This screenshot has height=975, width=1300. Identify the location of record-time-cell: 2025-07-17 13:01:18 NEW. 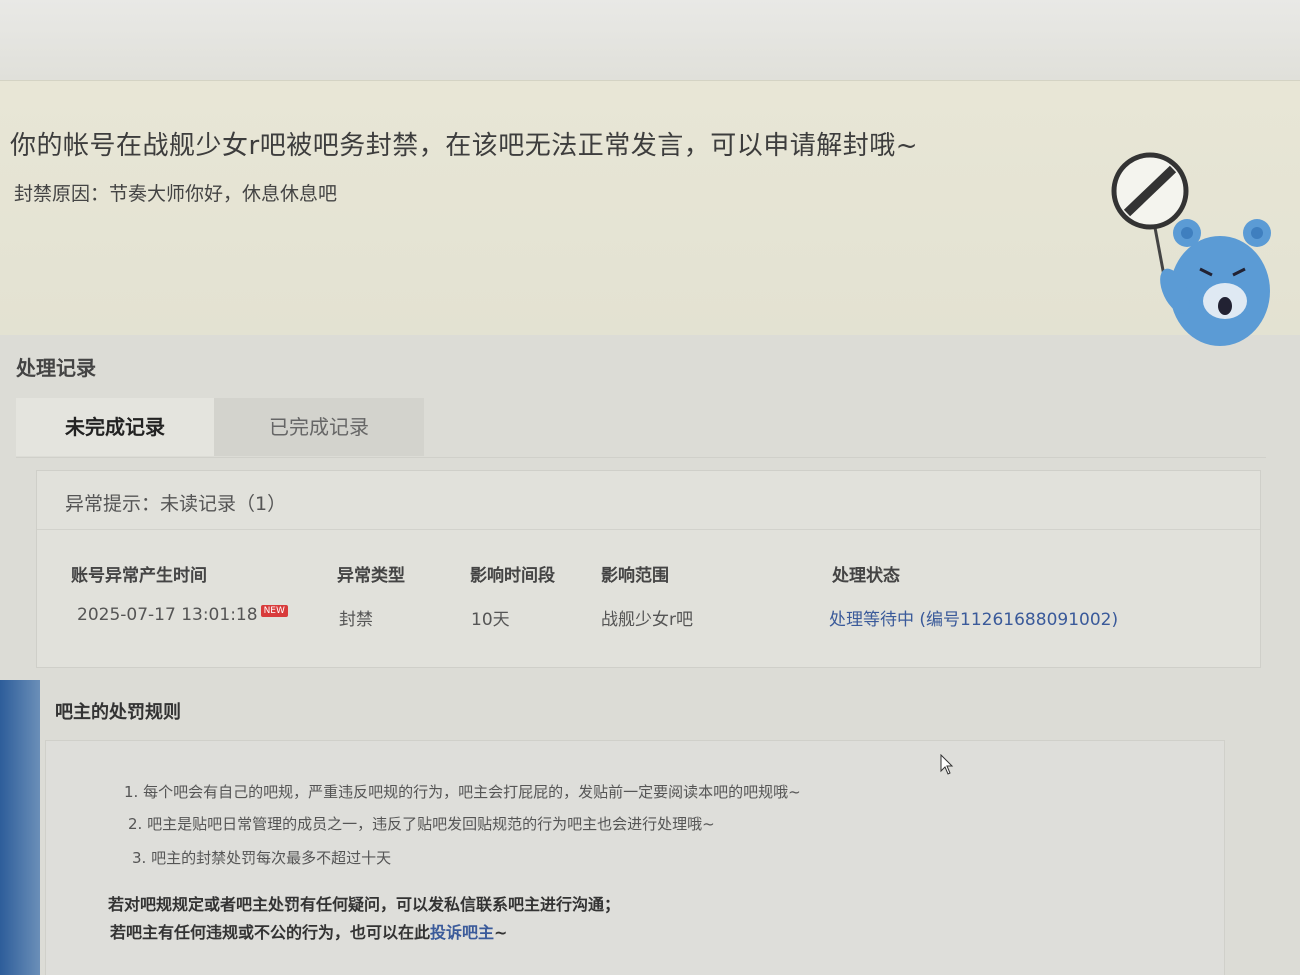
(182, 615).